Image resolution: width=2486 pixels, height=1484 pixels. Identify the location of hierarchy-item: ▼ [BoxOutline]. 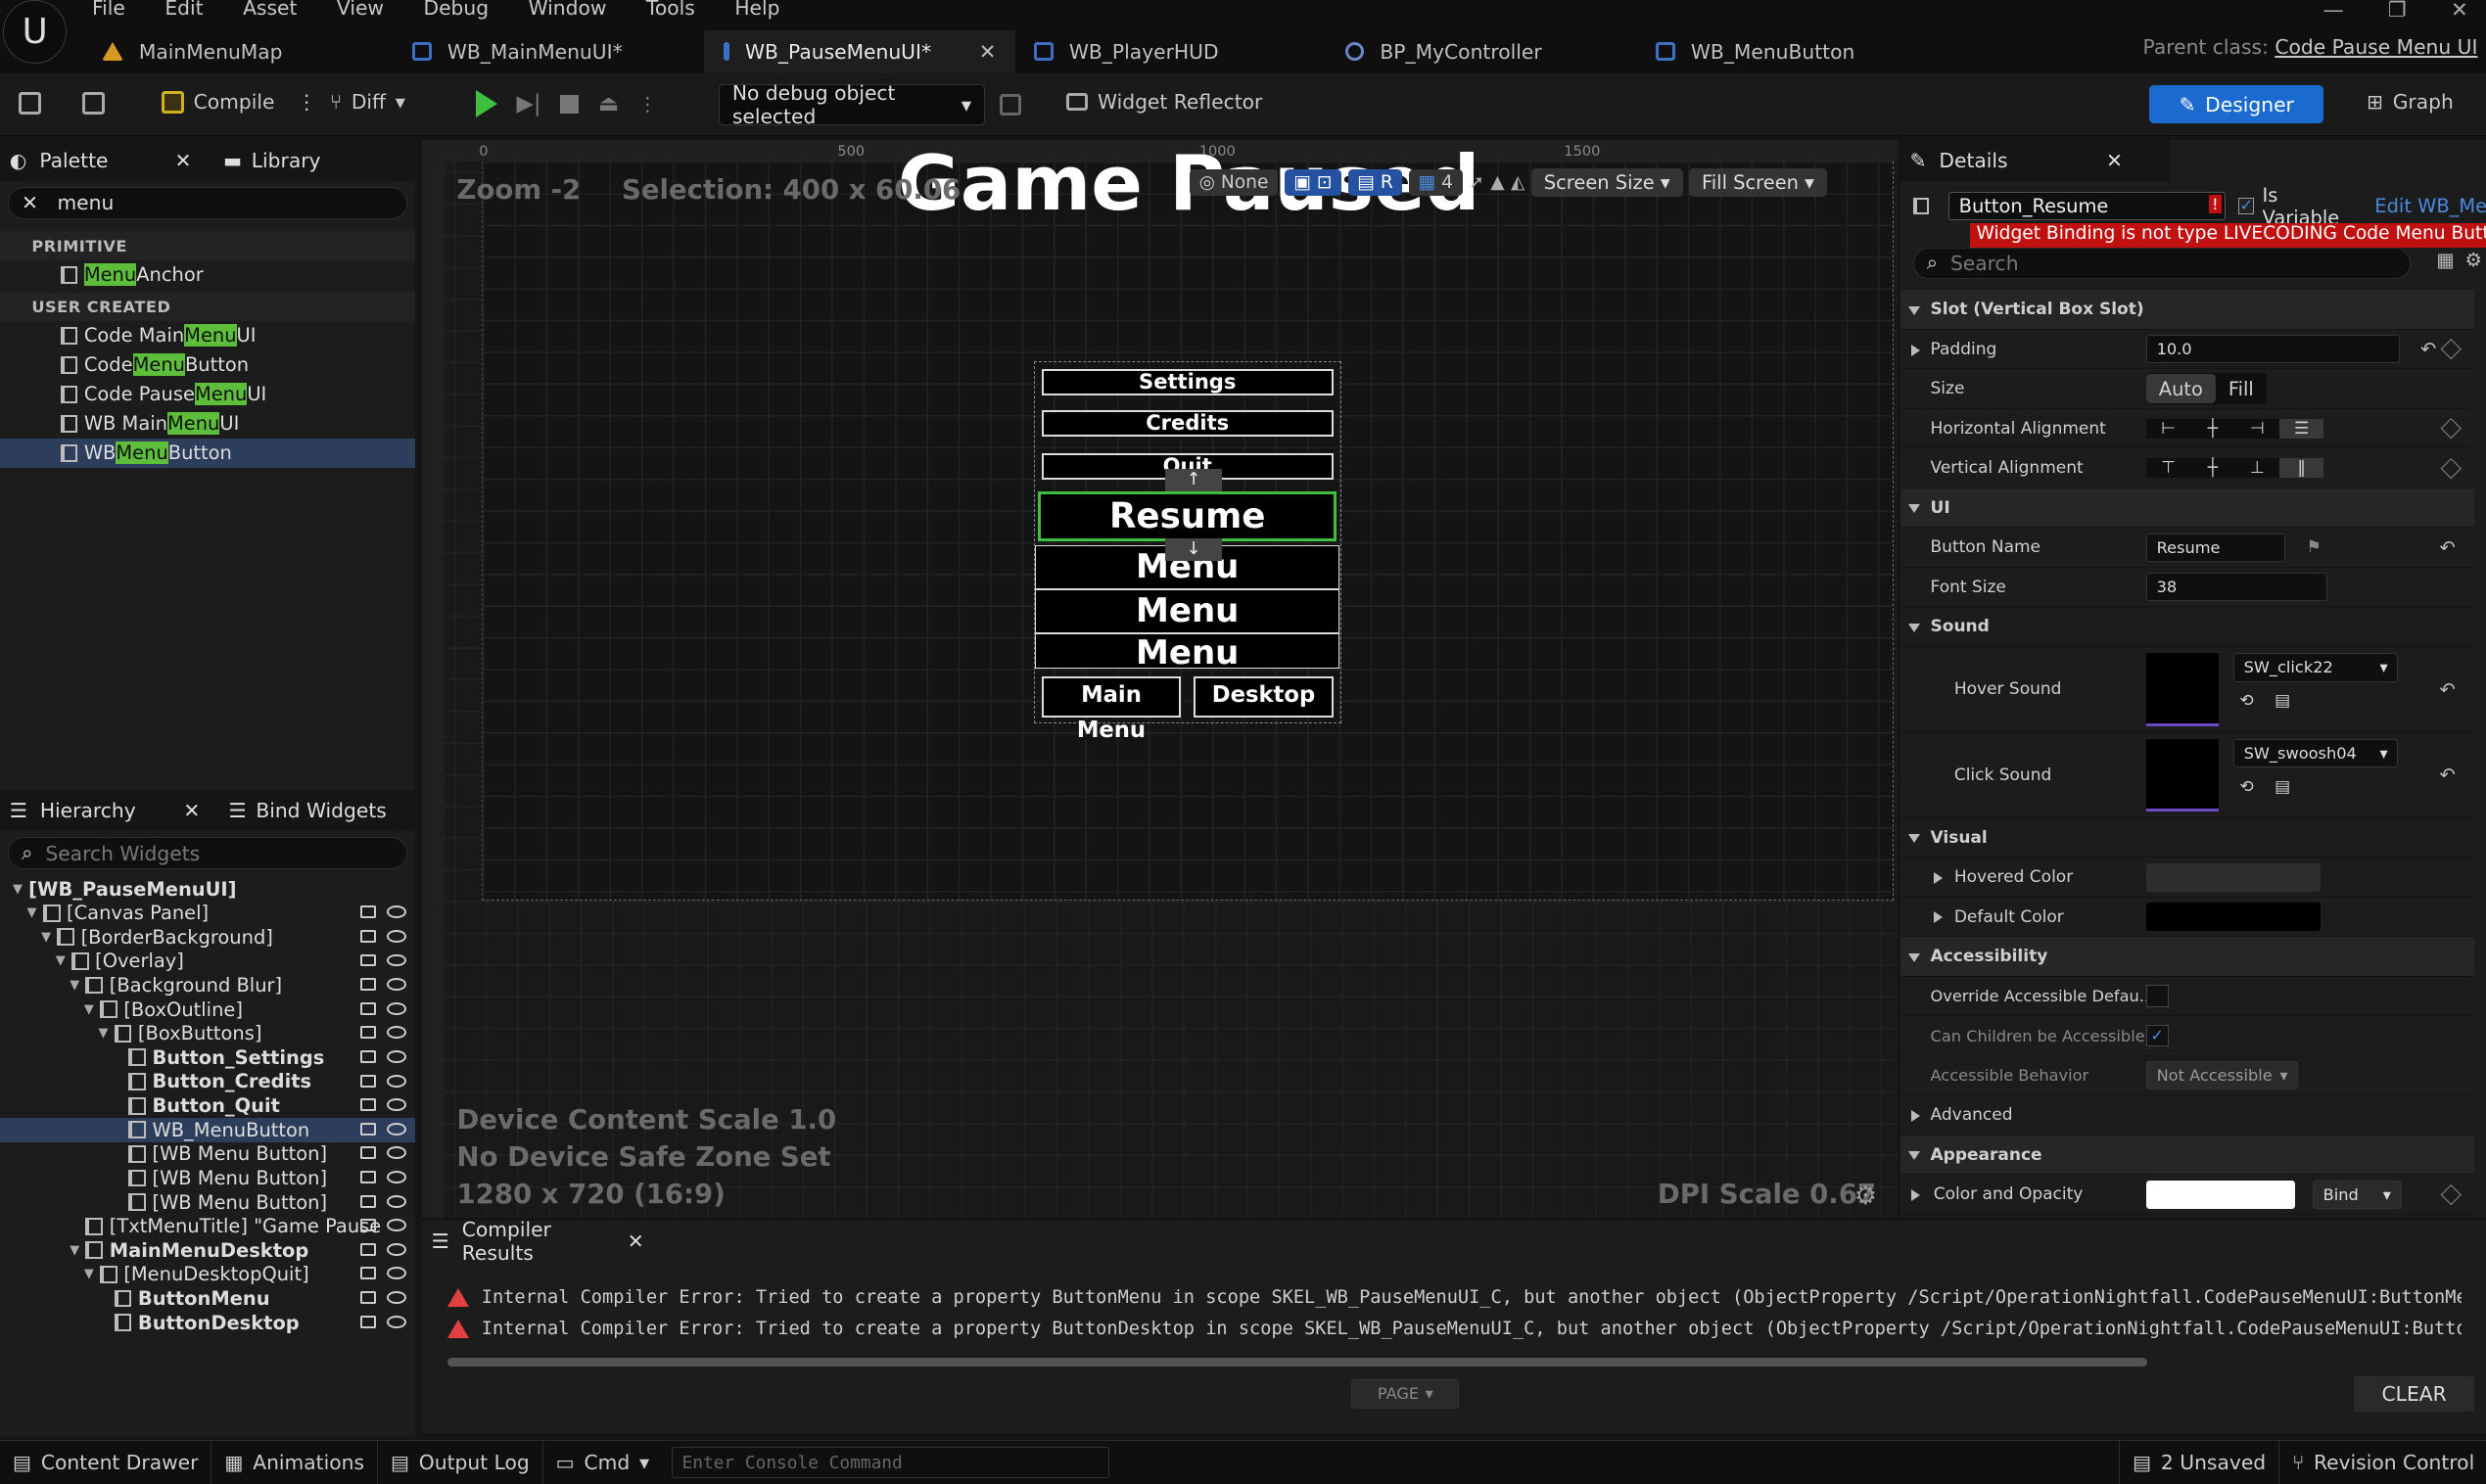
(207, 1009).